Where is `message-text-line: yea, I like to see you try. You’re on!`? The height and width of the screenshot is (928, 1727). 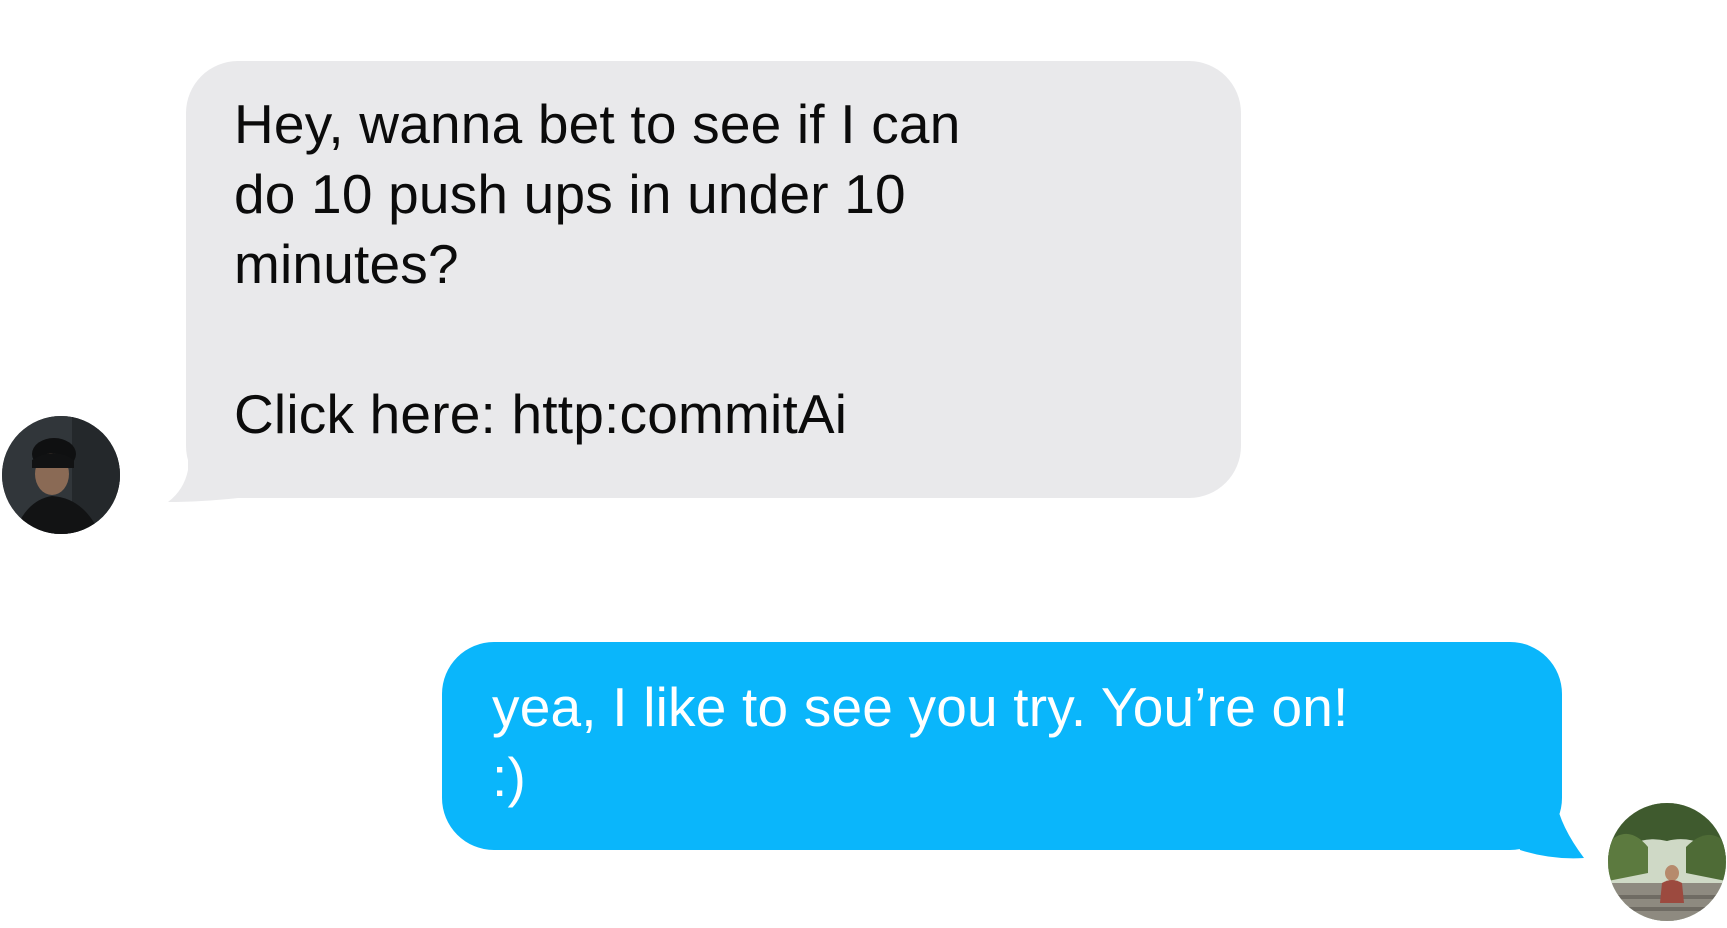 message-text-line: yea, I like to see you try. You’re on! is located at coordinates (920, 707).